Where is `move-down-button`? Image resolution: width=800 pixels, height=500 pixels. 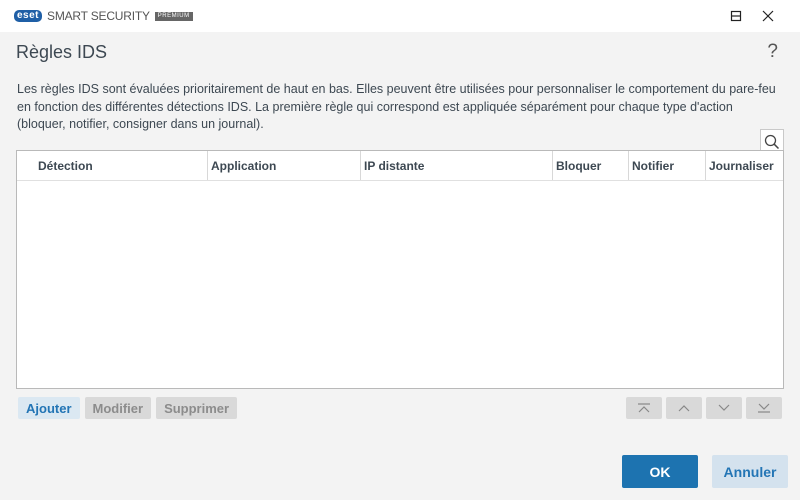 move-down-button is located at coordinates (724, 408).